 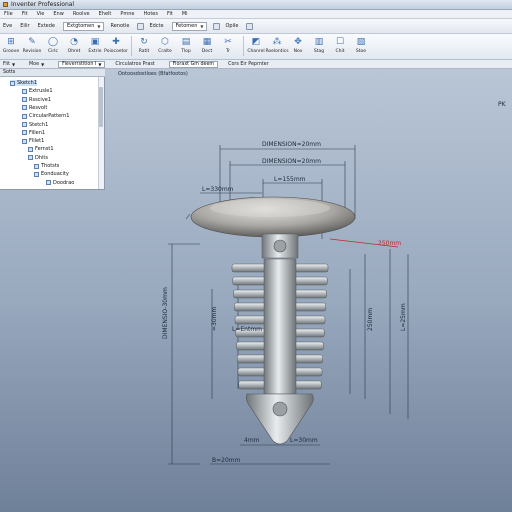 What do you see at coordinates (298, 45) in the screenshot?
I see `ribbon-button-13: ✥ Nov` at bounding box center [298, 45].